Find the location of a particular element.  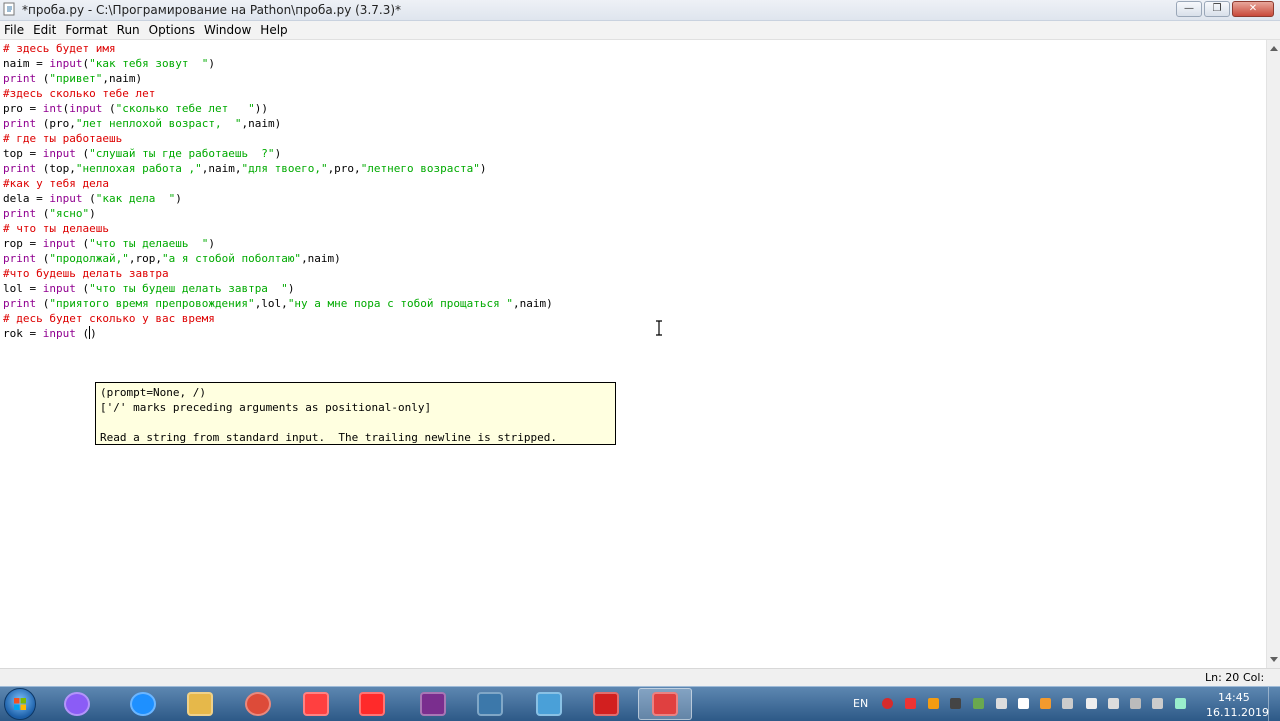

menu-format: Format is located at coordinates (86, 30).